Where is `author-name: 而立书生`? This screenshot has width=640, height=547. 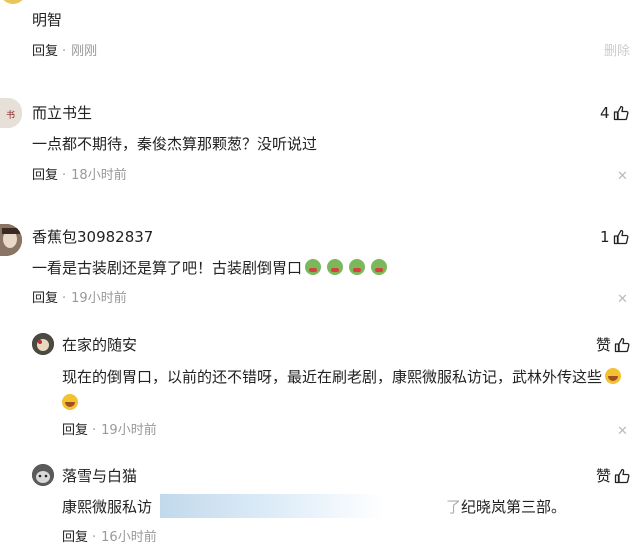 author-name: 而立书生 is located at coordinates (62, 113).